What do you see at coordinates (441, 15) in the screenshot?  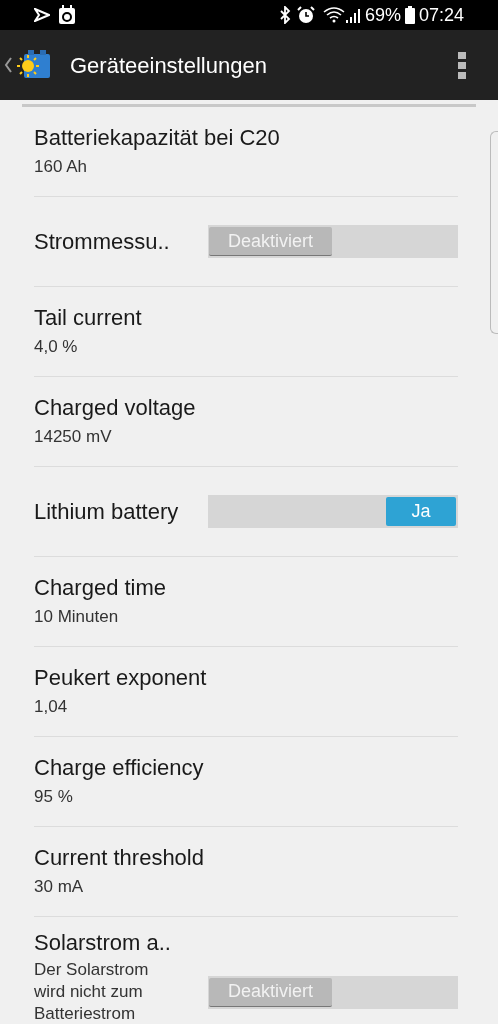 I see `clock-time: 07:24` at bounding box center [441, 15].